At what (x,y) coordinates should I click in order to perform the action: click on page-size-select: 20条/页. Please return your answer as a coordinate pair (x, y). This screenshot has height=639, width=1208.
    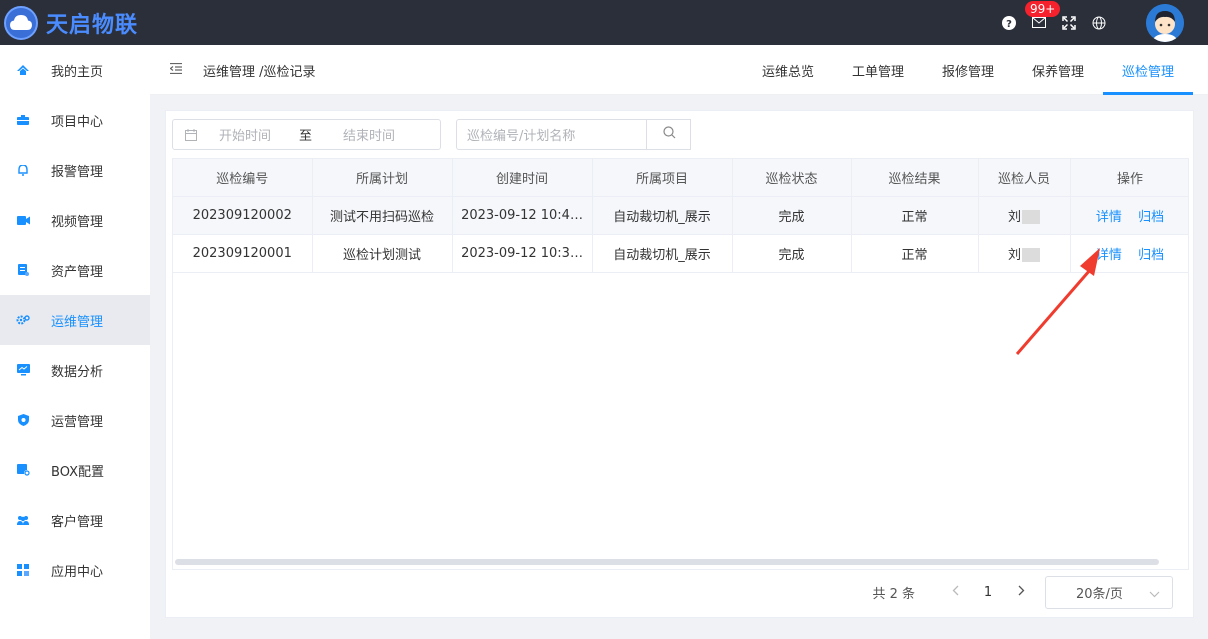
    Looking at the image, I should click on (1109, 592).